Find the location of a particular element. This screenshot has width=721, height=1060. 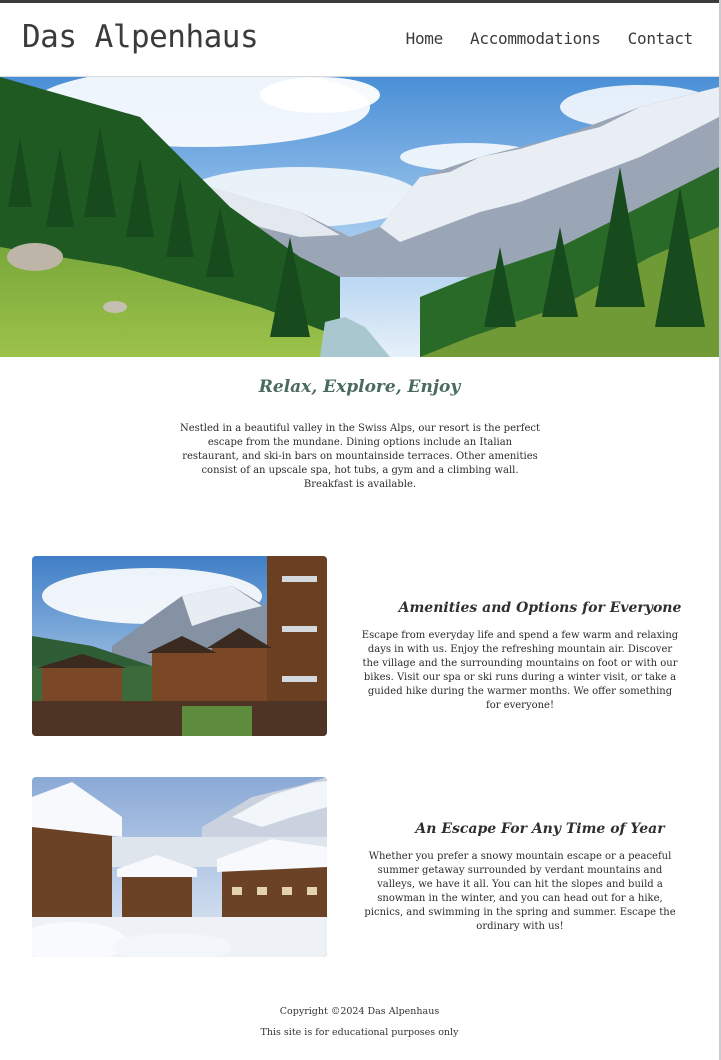

section-1-title: Amenities and Options for Everyone is located at coordinates (540, 608).